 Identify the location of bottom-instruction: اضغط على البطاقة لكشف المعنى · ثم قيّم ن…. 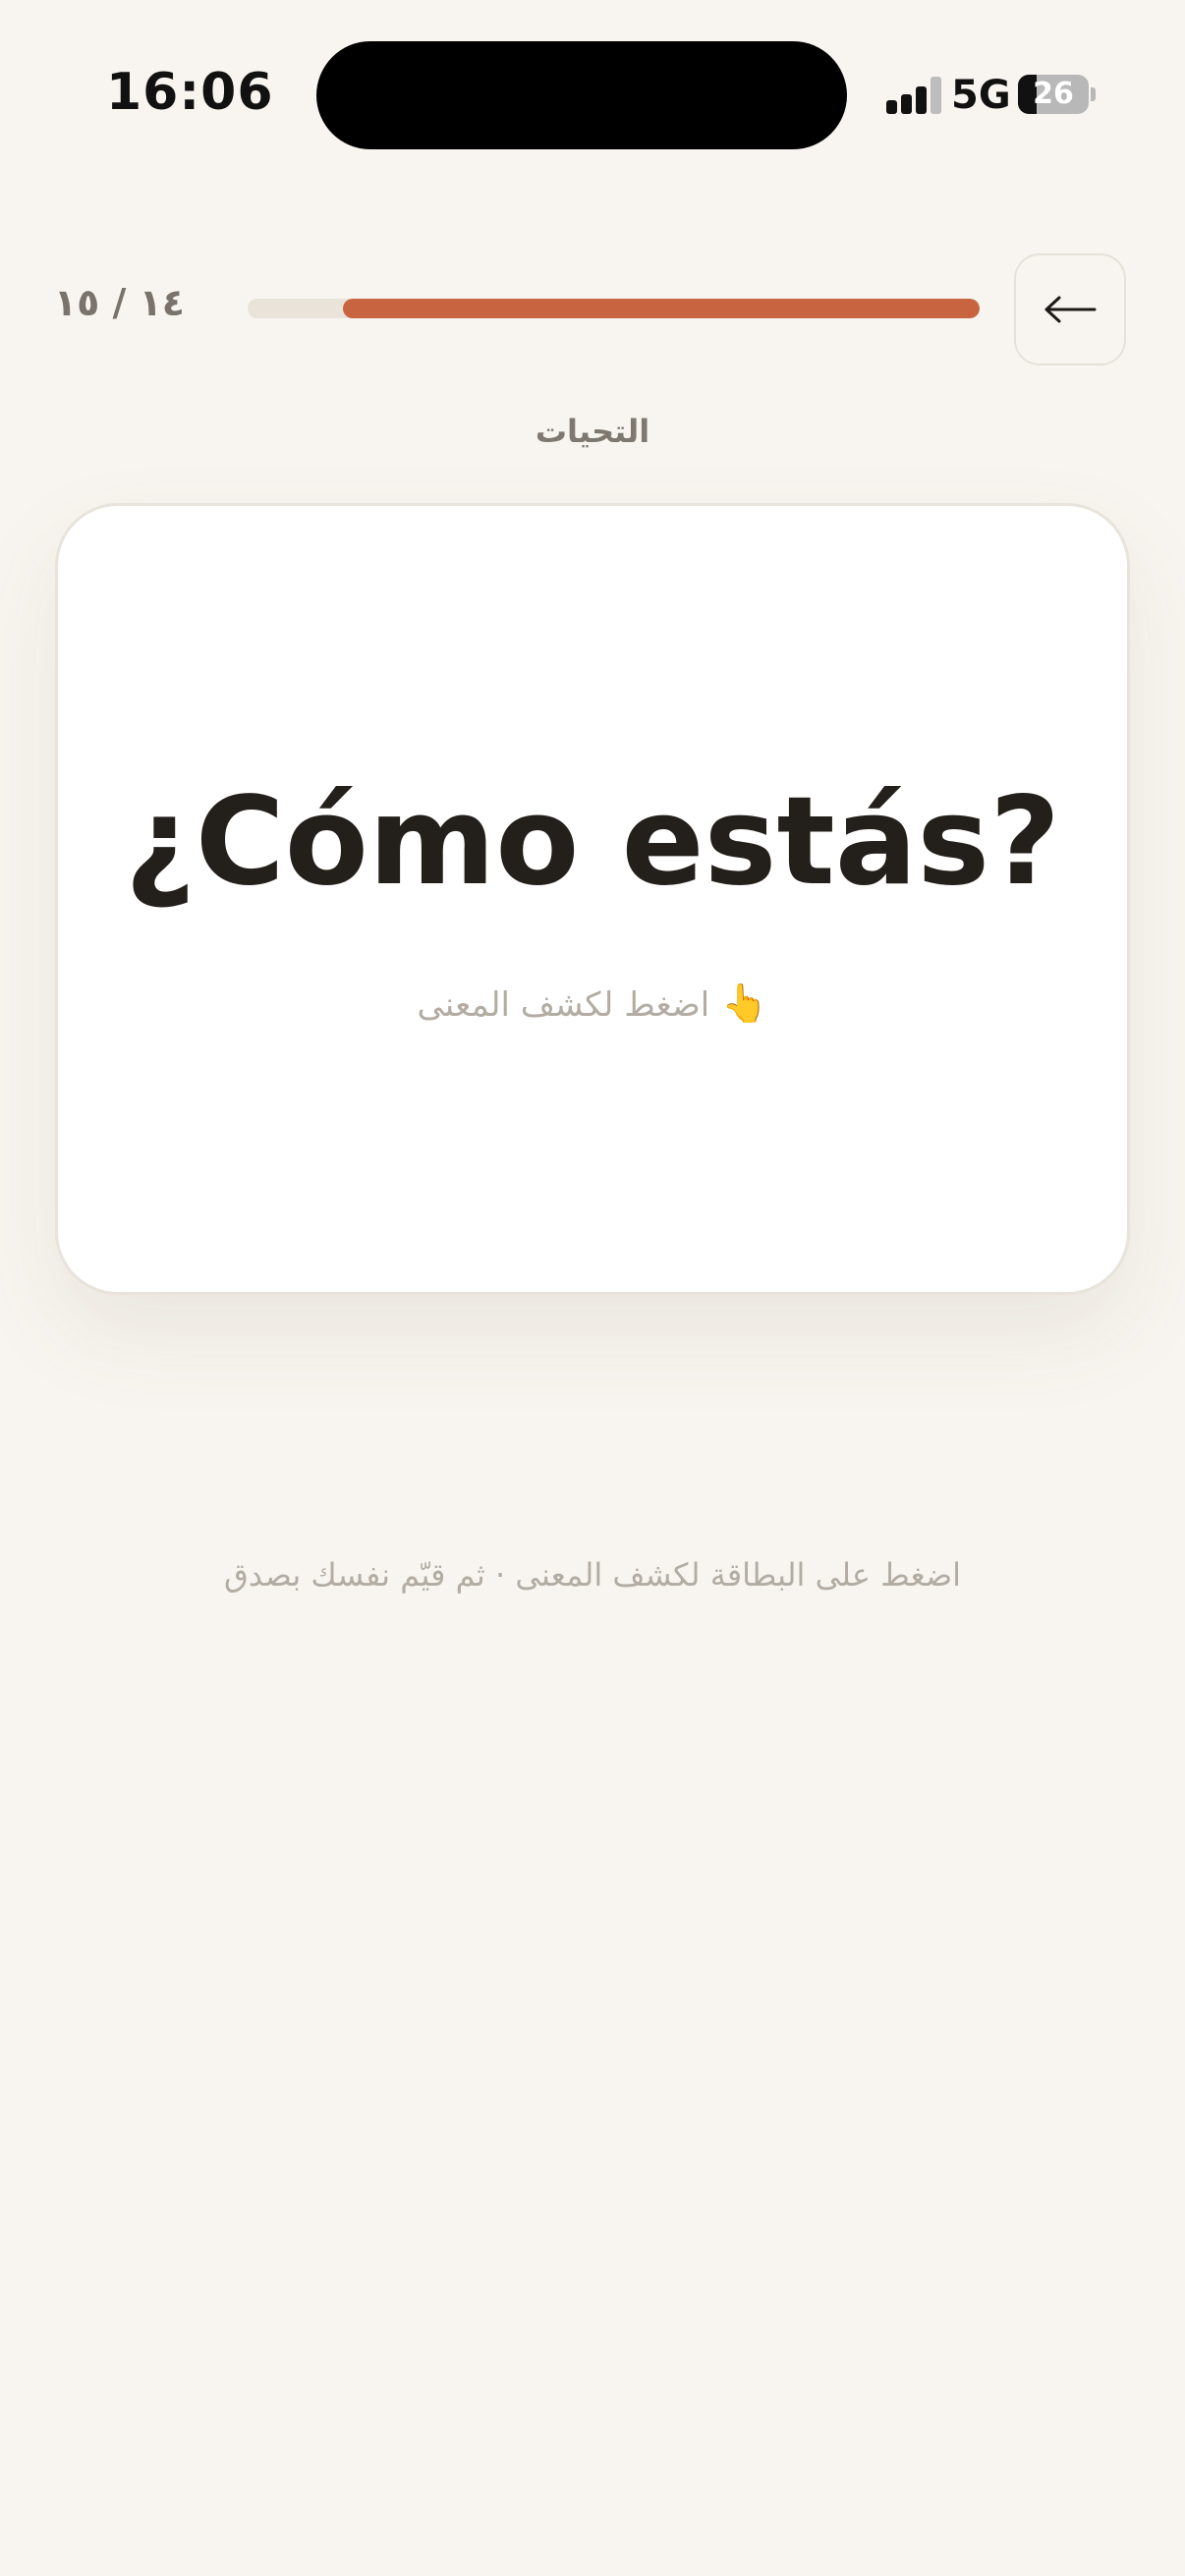
(592, 1575).